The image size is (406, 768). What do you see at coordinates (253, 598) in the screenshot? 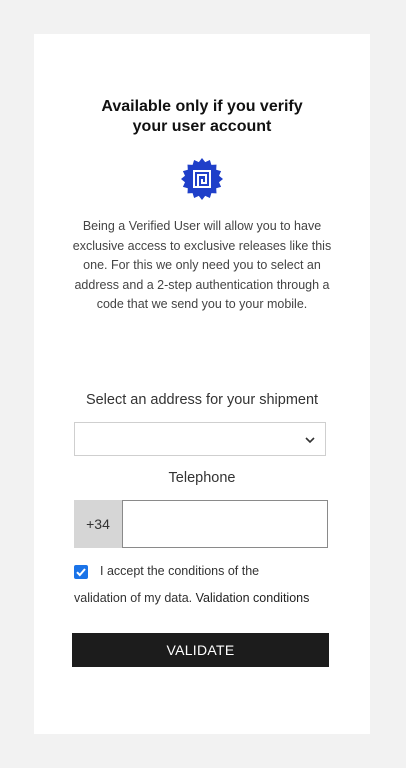
I see `validation-conditions-link: Validation conditions` at bounding box center [253, 598].